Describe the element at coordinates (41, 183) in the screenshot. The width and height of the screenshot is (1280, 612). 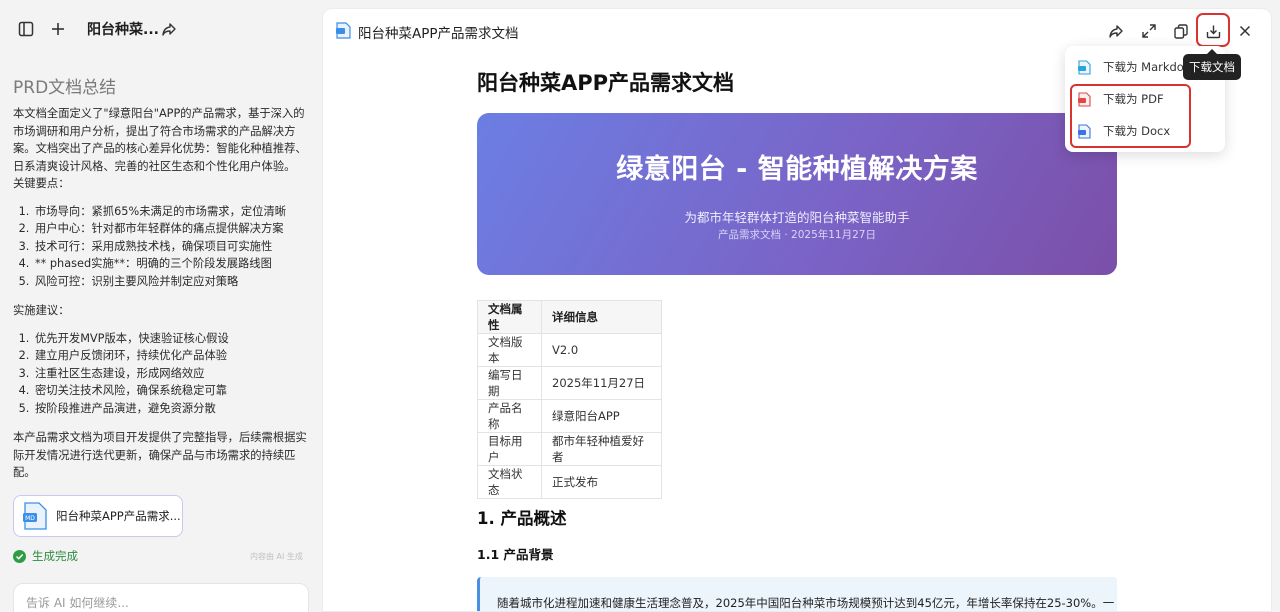
I see `key-points-label: 关键要点：` at that location.